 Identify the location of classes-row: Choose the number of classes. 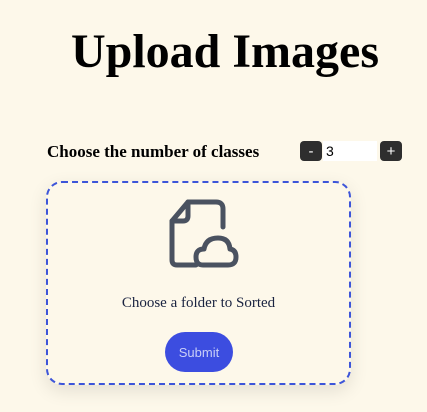
(153, 152).